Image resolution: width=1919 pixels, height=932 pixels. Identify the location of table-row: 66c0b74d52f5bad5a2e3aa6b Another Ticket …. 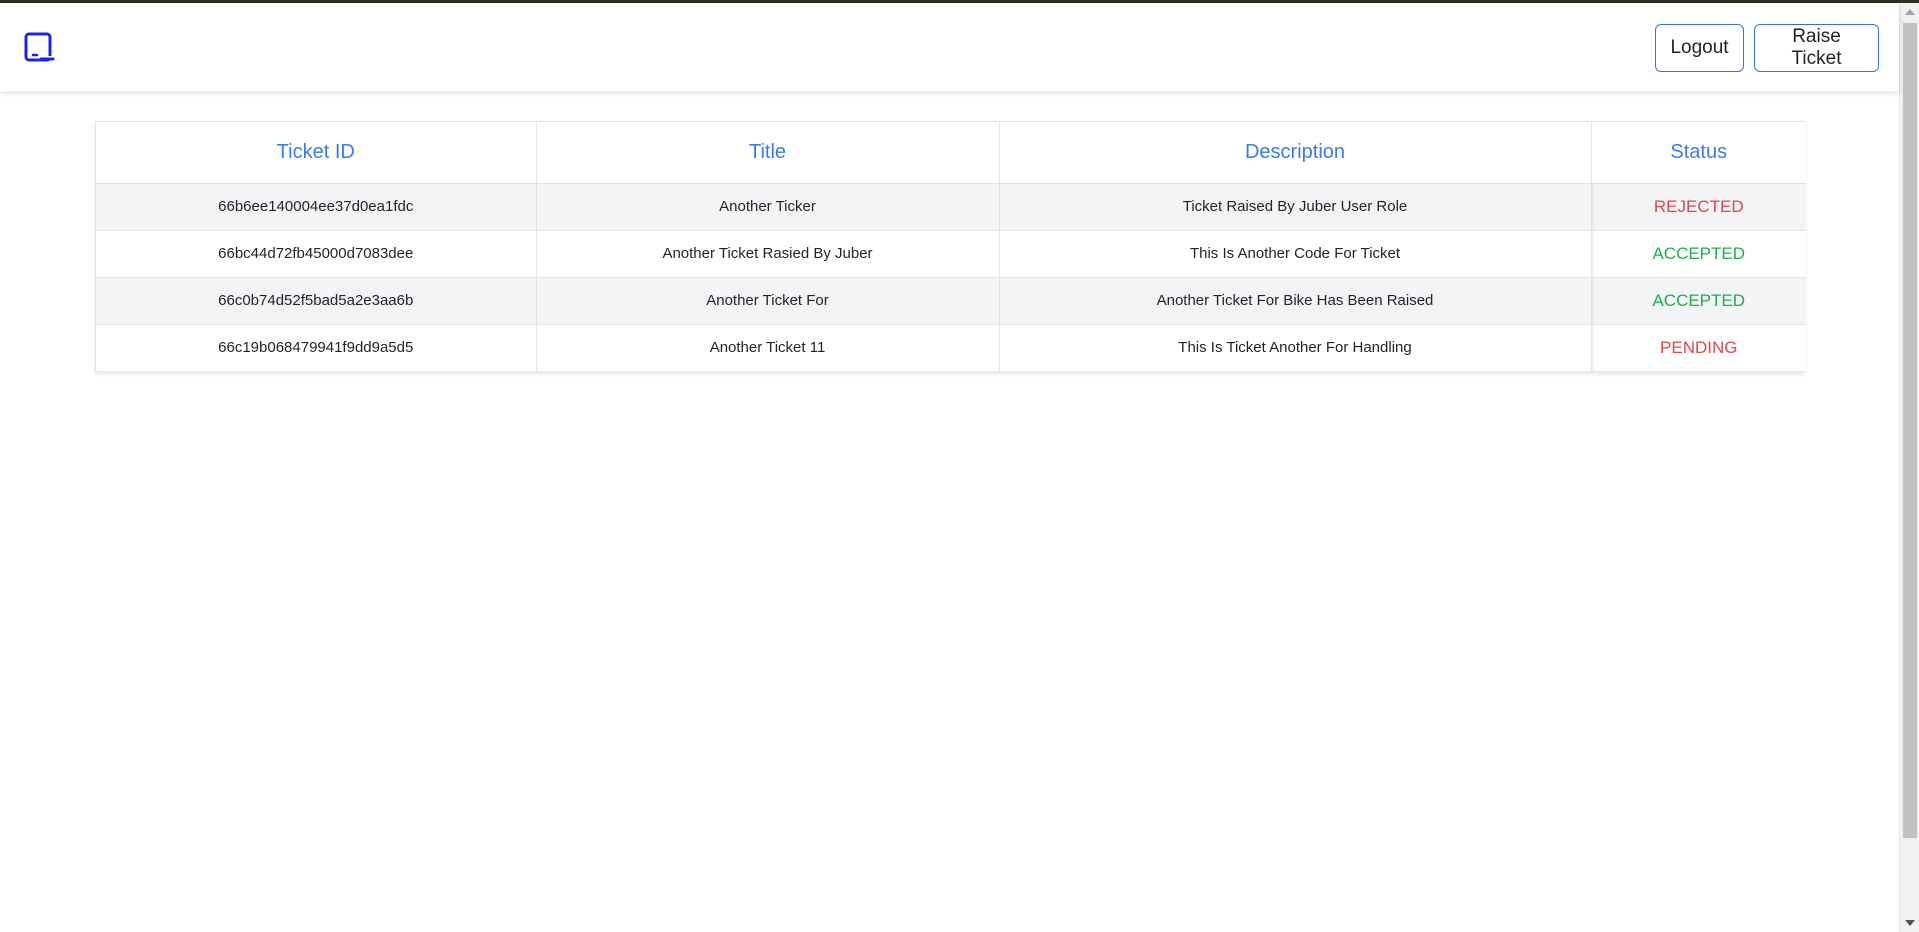
(951, 301).